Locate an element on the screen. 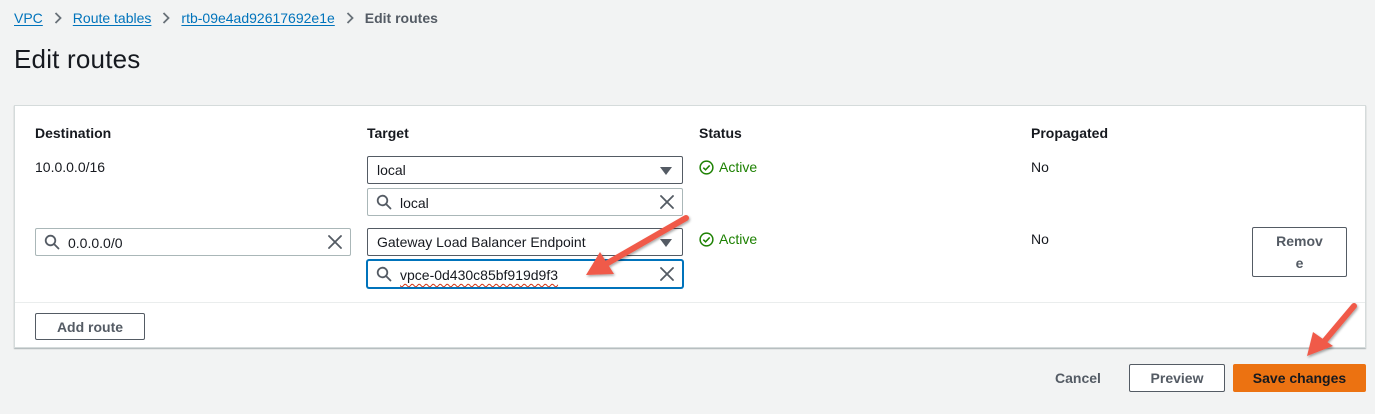 This screenshot has width=1375, height=414. target-type-value: Gateway Load Balancer Endpoint is located at coordinates (481, 242).